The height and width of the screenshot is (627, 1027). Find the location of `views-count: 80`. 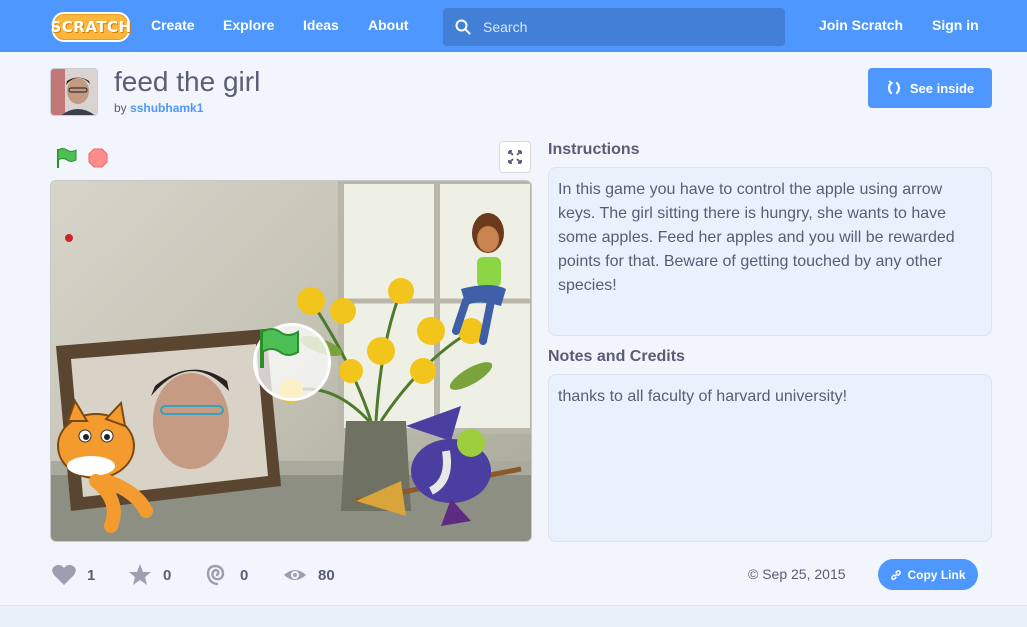

views-count: 80 is located at coordinates (326, 575).